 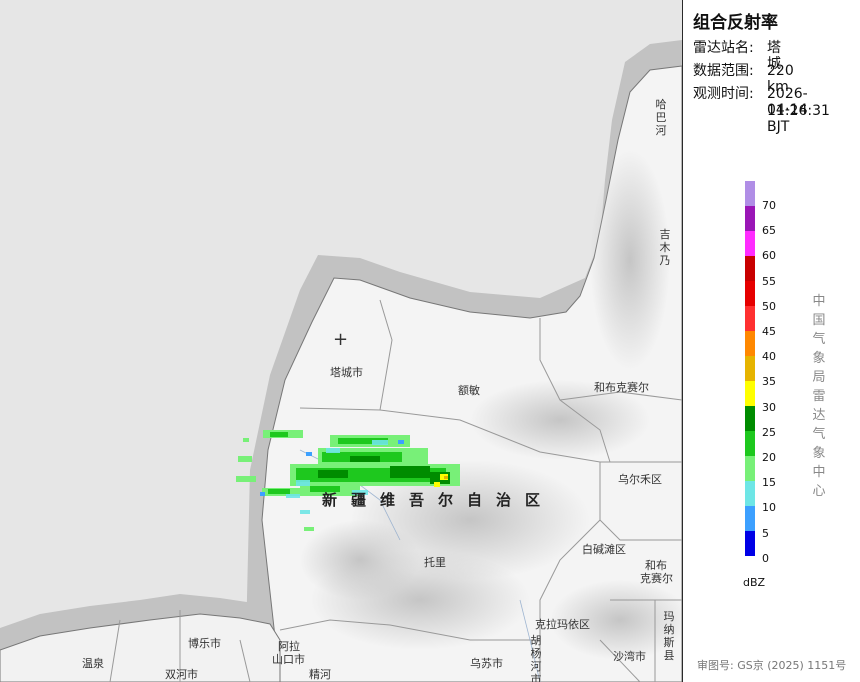 I want to click on legend-unit: dBZ, so click(x=754, y=582).